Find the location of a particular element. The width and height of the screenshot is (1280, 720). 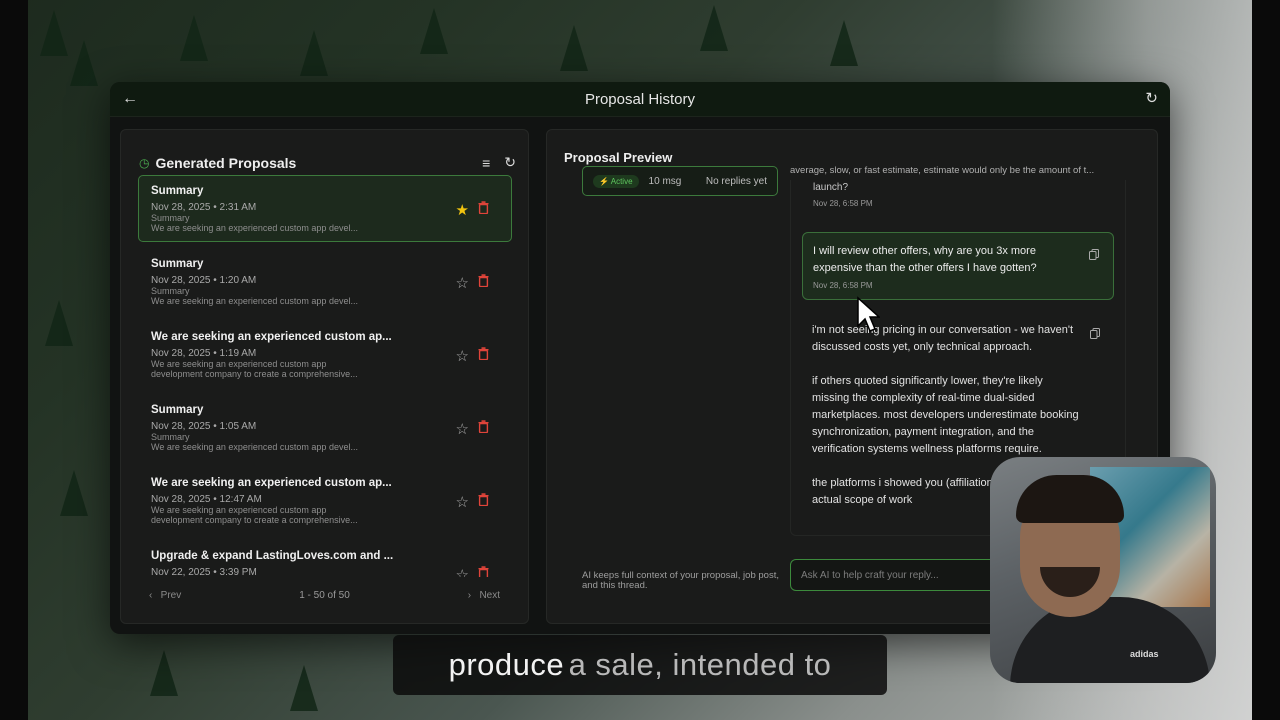

letterbox-left is located at coordinates (14, 360).